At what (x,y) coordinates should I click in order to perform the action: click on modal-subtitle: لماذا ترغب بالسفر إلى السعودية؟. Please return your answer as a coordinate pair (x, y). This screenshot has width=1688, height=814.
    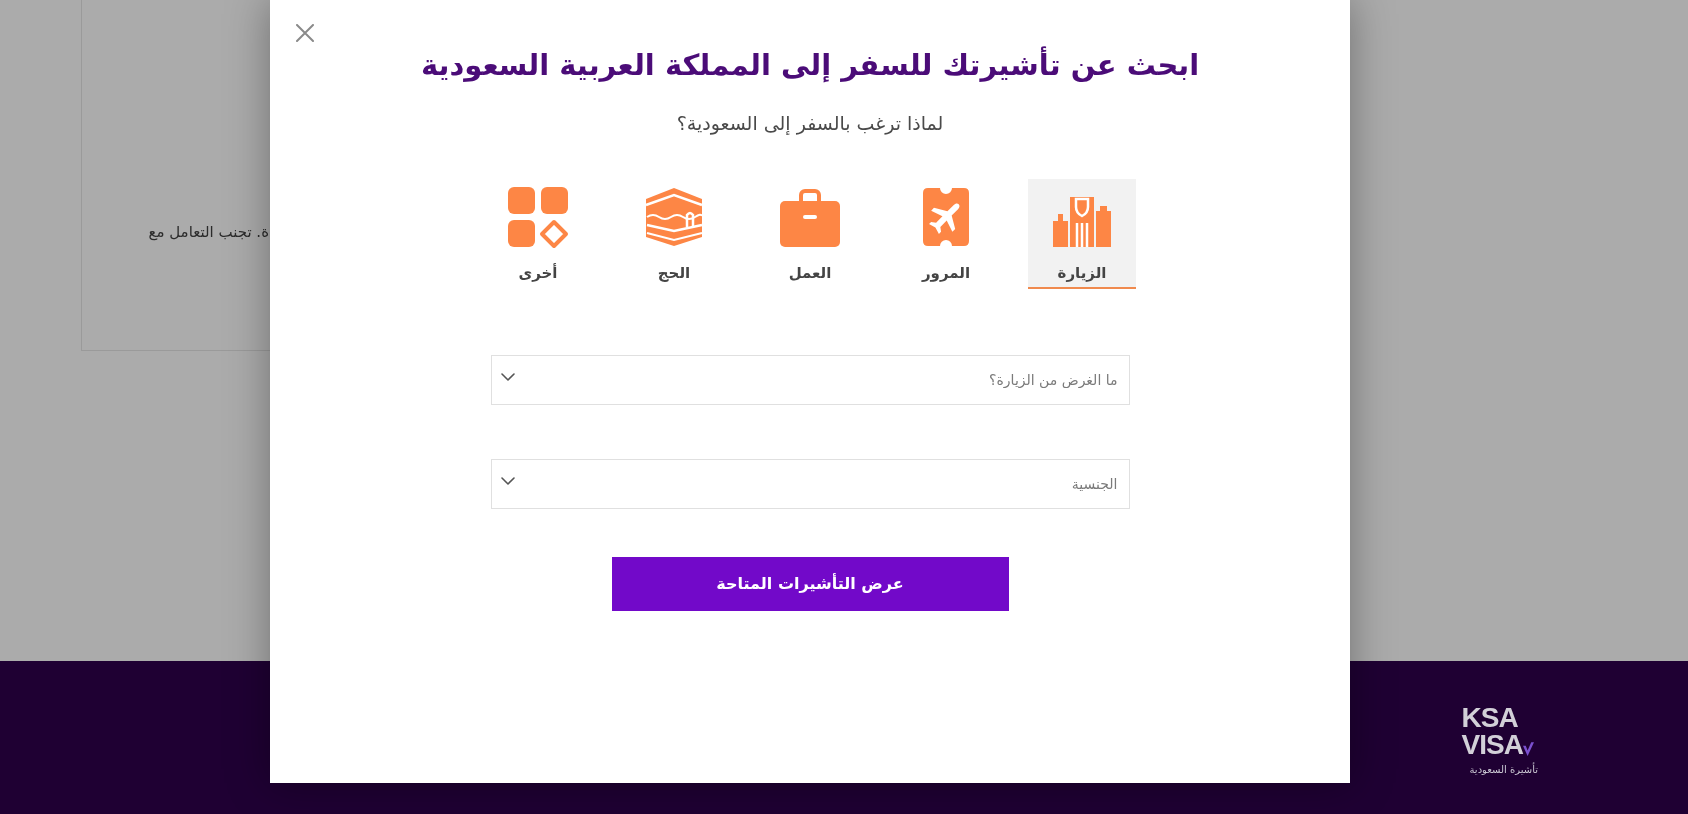
    Looking at the image, I should click on (810, 123).